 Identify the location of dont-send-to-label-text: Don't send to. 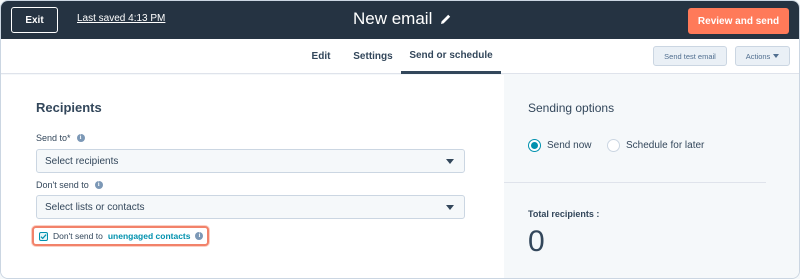
(62, 185).